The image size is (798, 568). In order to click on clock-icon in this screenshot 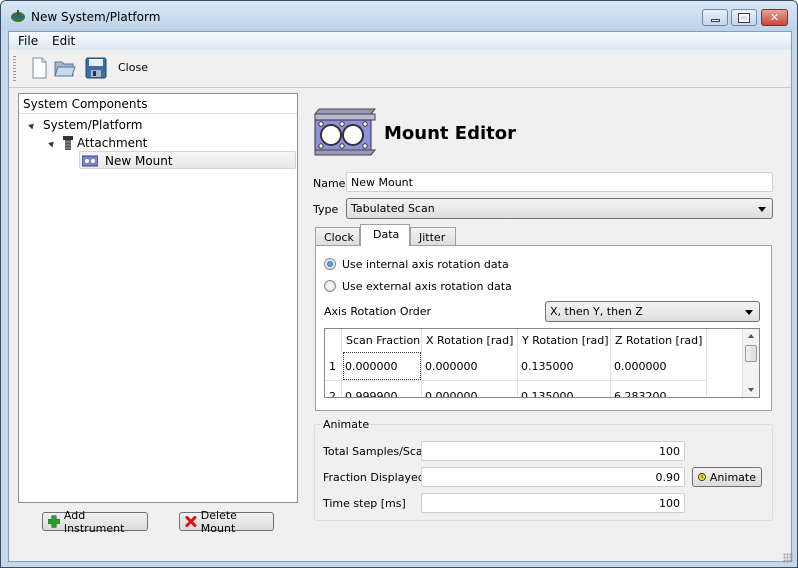, I will do `click(702, 477)`.